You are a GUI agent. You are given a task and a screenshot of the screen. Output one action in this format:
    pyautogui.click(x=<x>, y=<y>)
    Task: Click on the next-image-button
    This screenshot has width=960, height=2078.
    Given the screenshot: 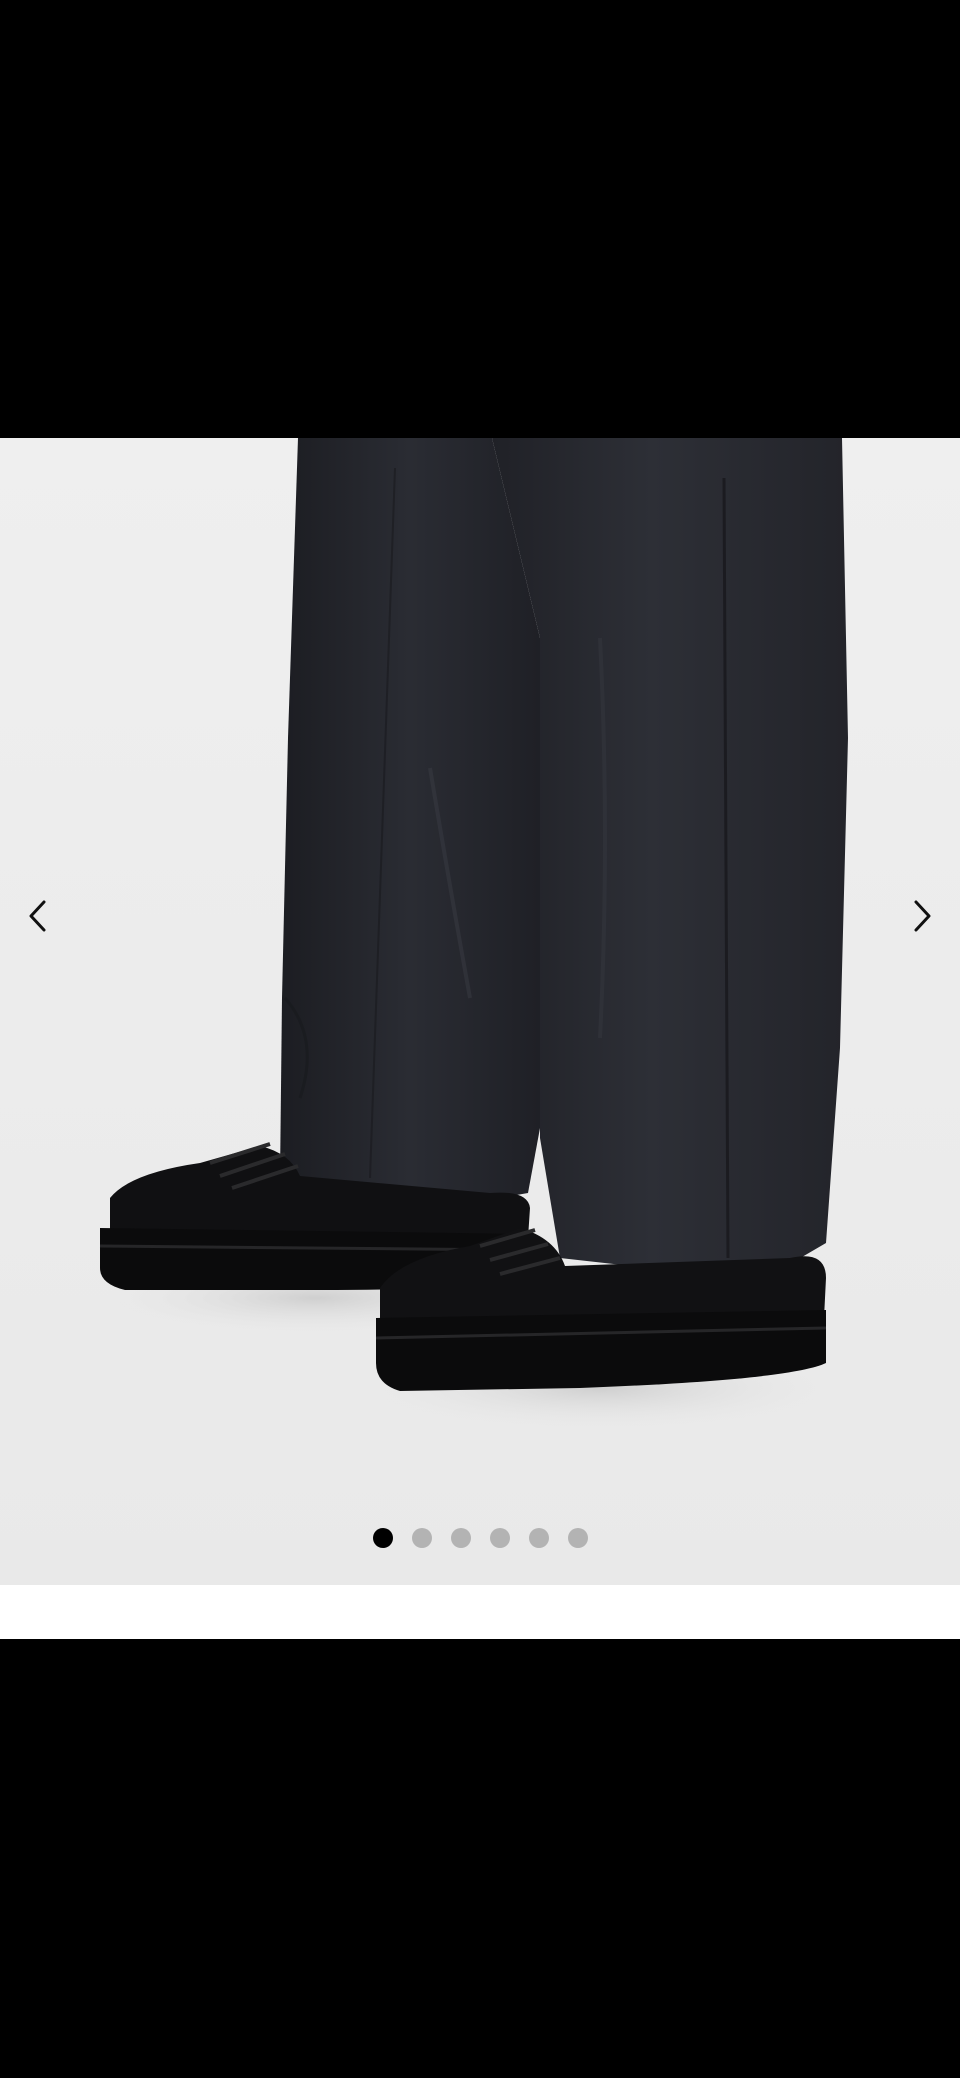 What is the action you would take?
    pyautogui.click(x=922, y=916)
    